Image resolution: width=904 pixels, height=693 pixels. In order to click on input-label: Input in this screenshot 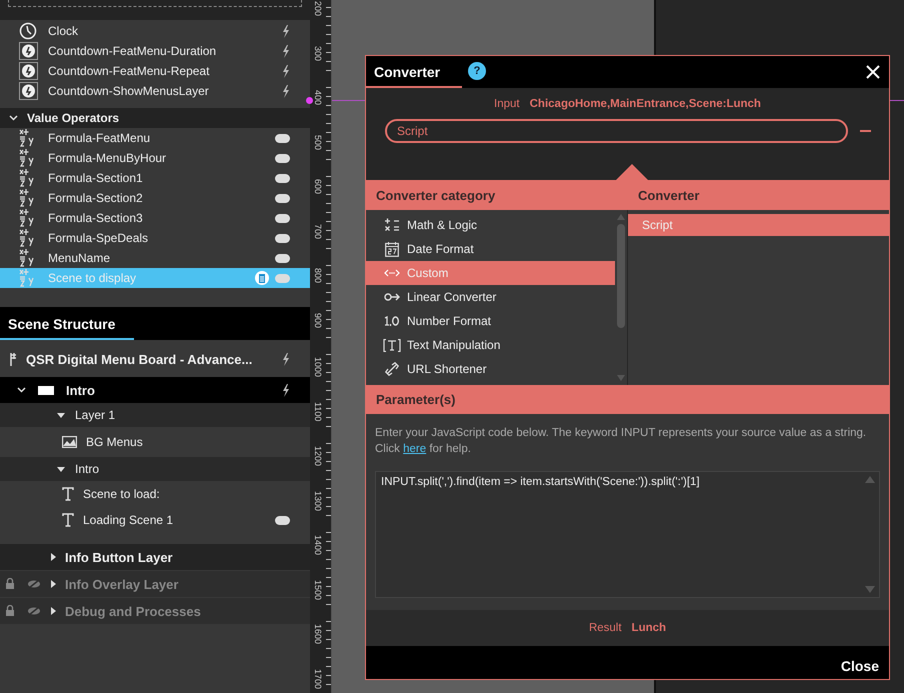, I will do `click(507, 104)`.